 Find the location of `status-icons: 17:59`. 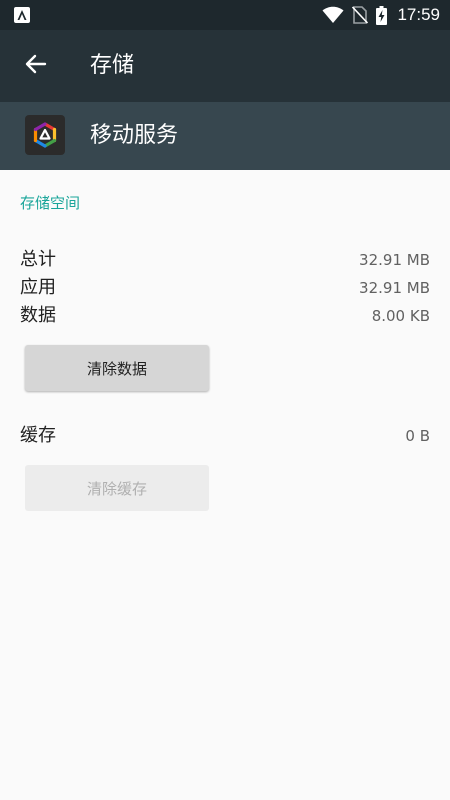

status-icons: 17:59 is located at coordinates (381, 15).